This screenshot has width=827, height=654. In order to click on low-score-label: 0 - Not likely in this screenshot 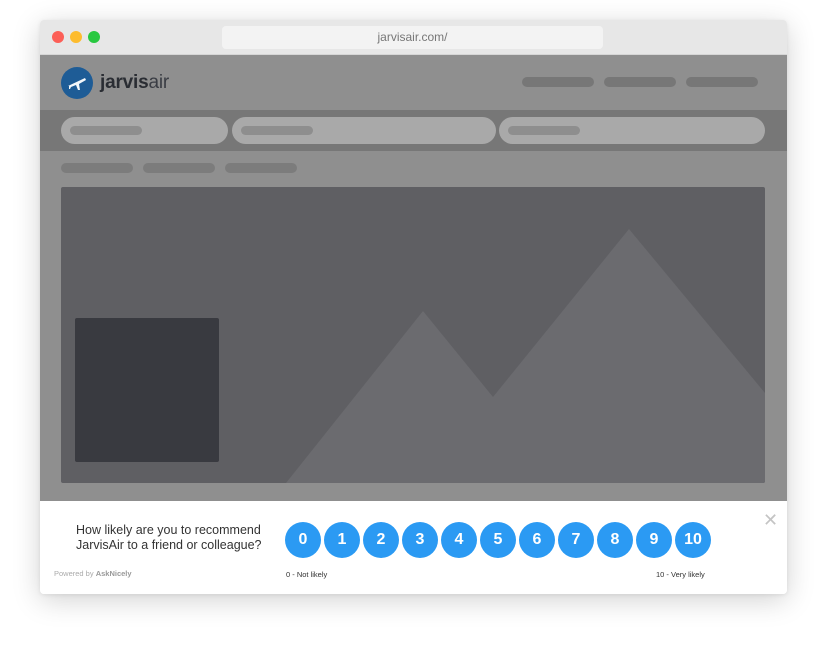, I will do `click(307, 574)`.